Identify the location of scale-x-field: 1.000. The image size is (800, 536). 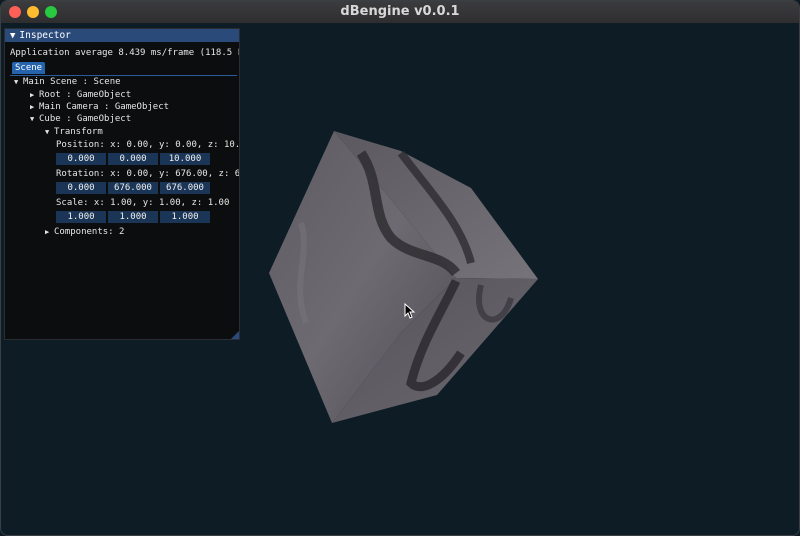
(81, 217).